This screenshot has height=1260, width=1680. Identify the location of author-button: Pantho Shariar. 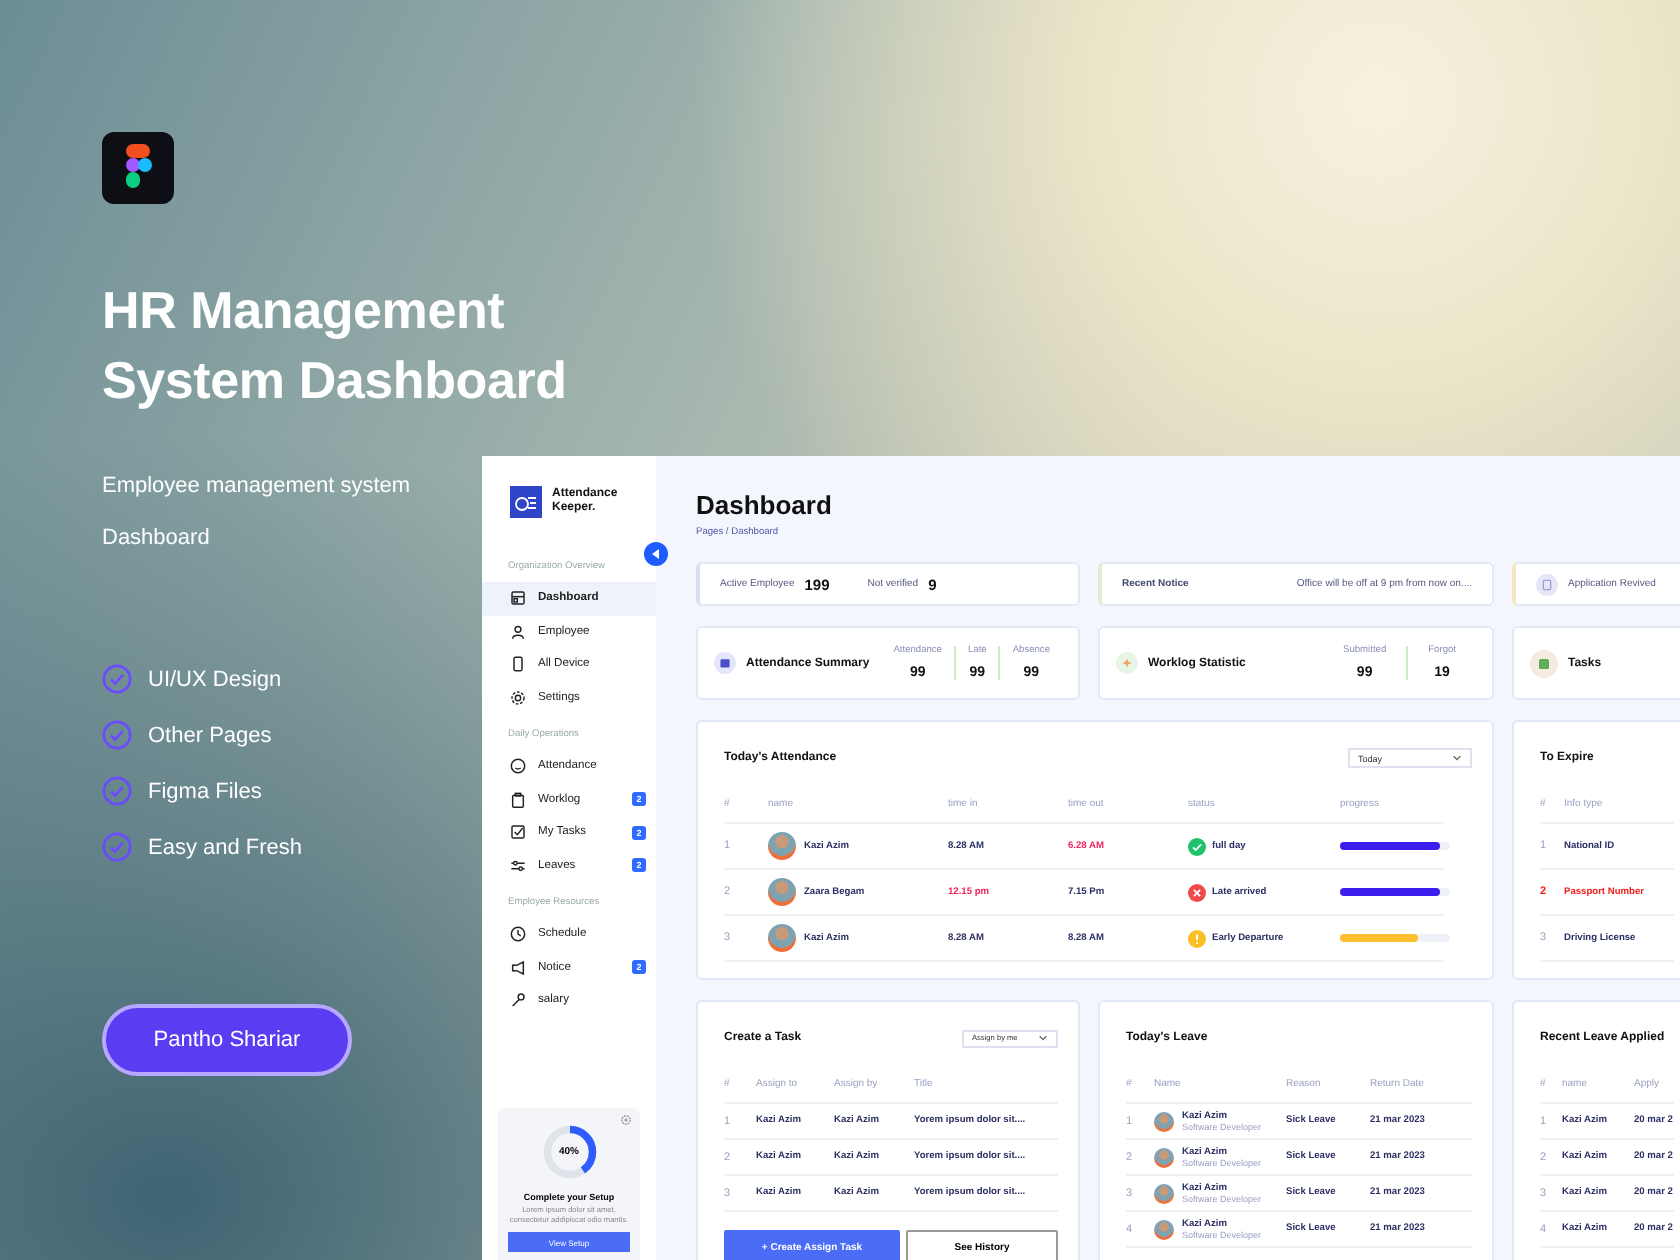
(227, 1040).